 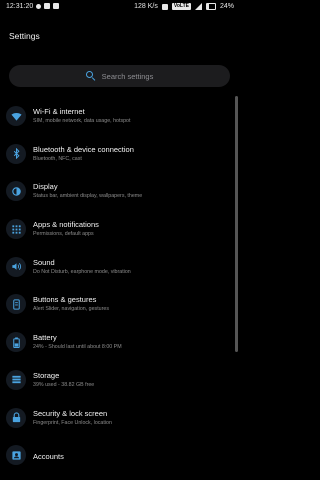 I want to click on settings-item-title: Battery, so click(x=45, y=338).